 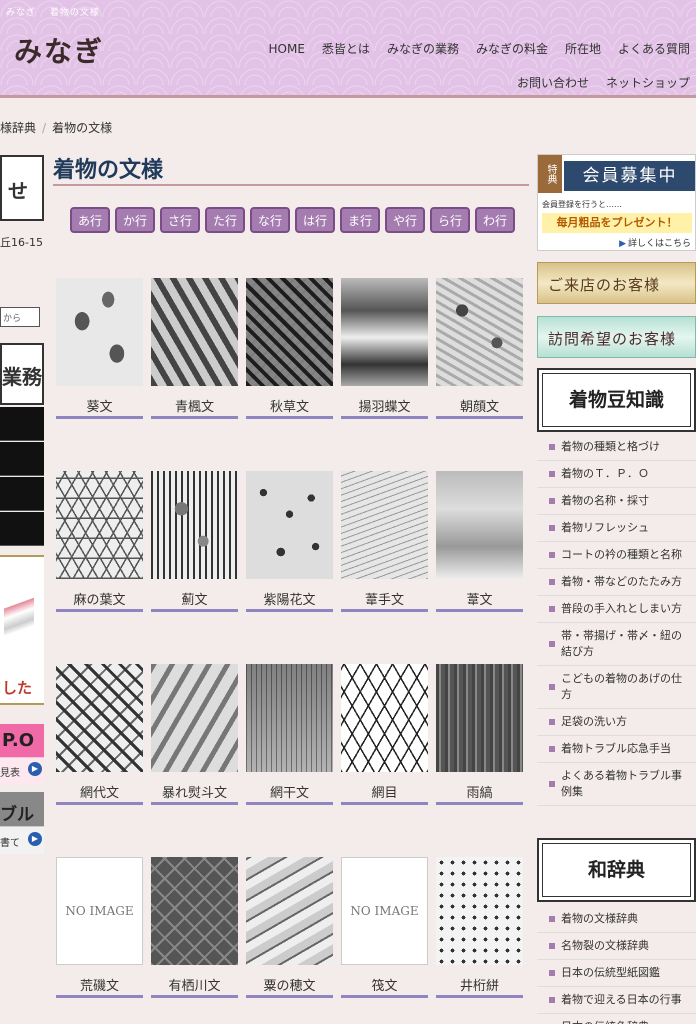 What do you see at coordinates (194, 405) in the screenshot?
I see `pattern-label: 青楓文` at bounding box center [194, 405].